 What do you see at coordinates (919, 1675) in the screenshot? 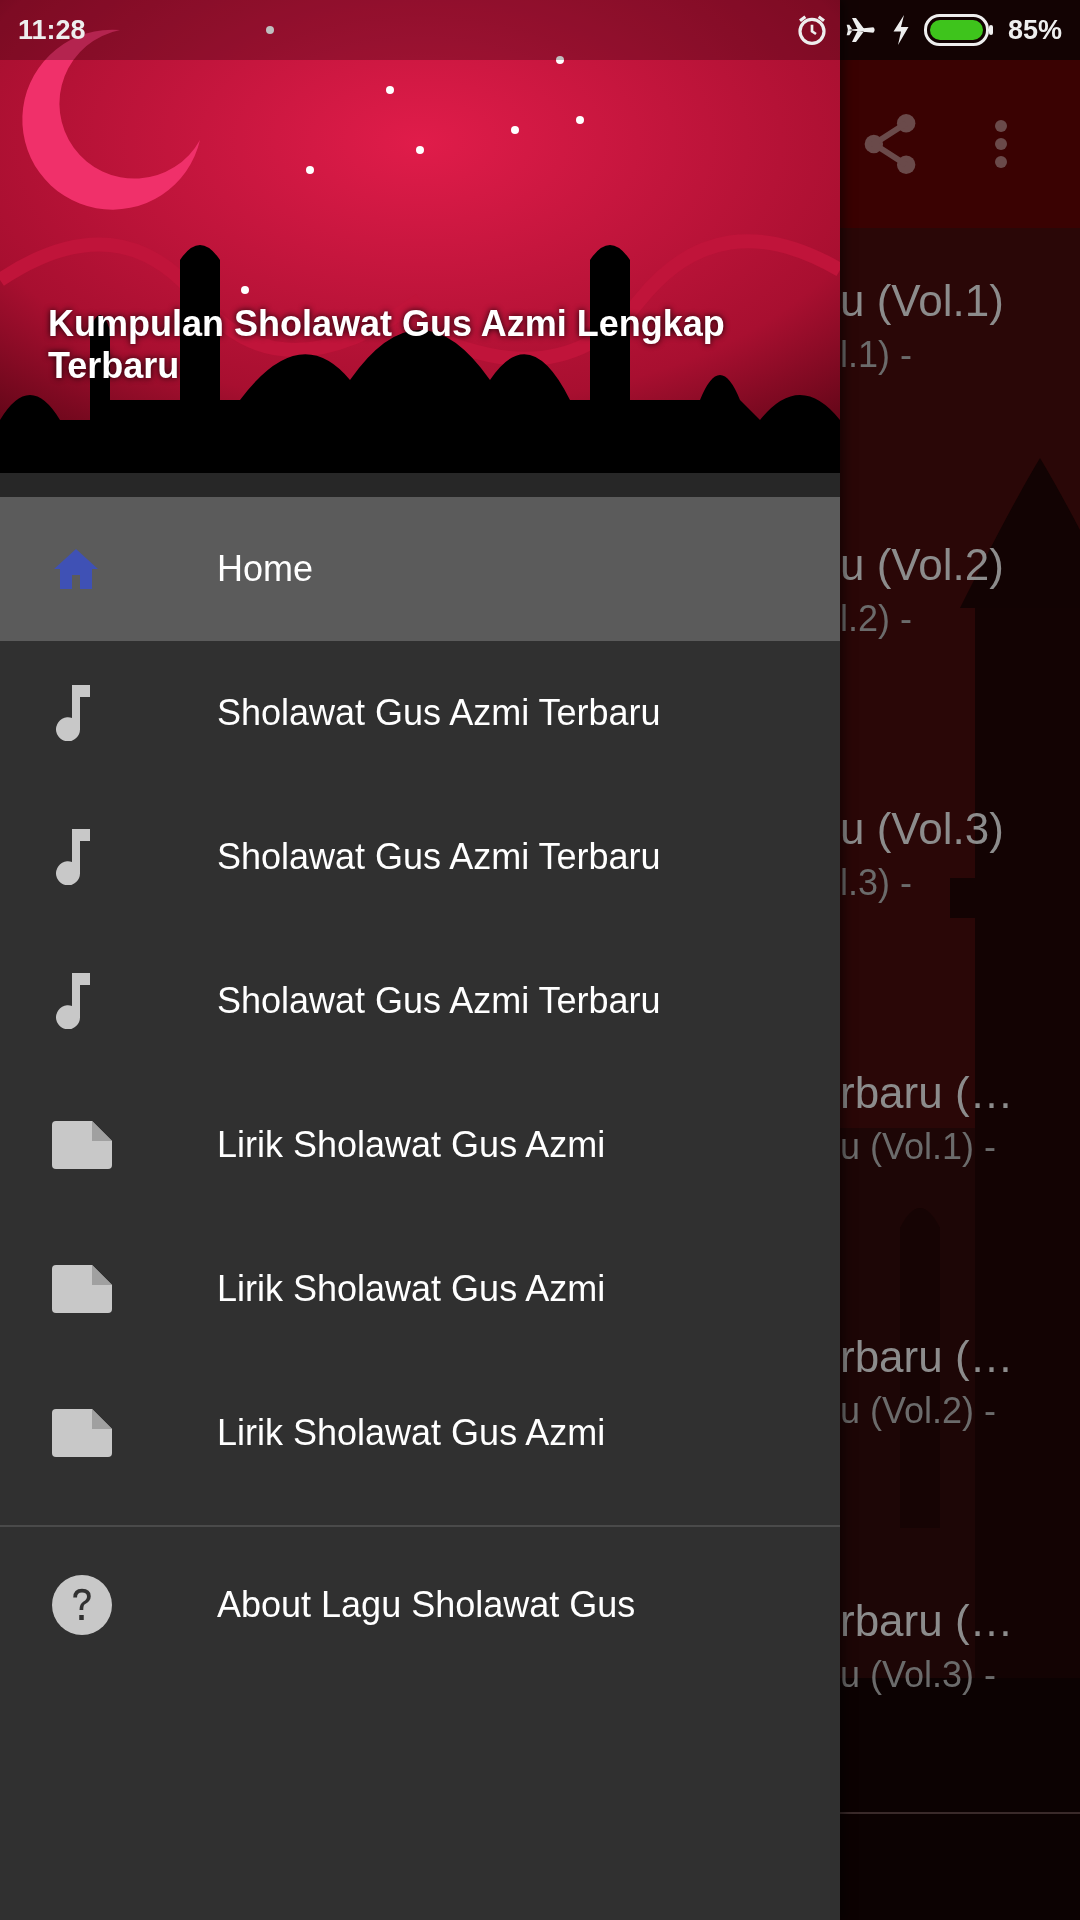
I see `list-item-subtitle: u (Vol.3) -` at bounding box center [919, 1675].